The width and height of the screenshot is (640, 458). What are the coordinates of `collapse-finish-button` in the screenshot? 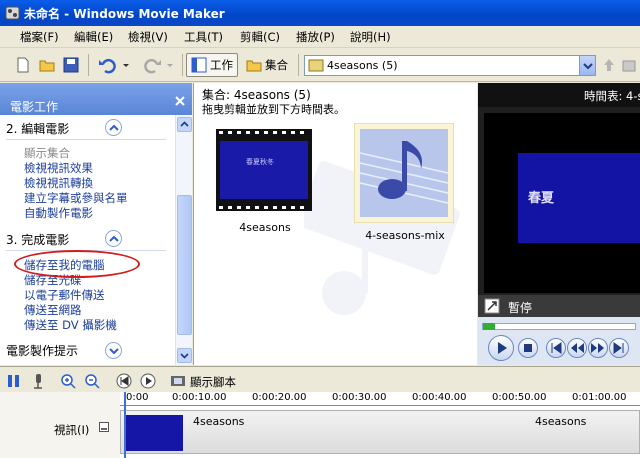 It's located at (113, 238).